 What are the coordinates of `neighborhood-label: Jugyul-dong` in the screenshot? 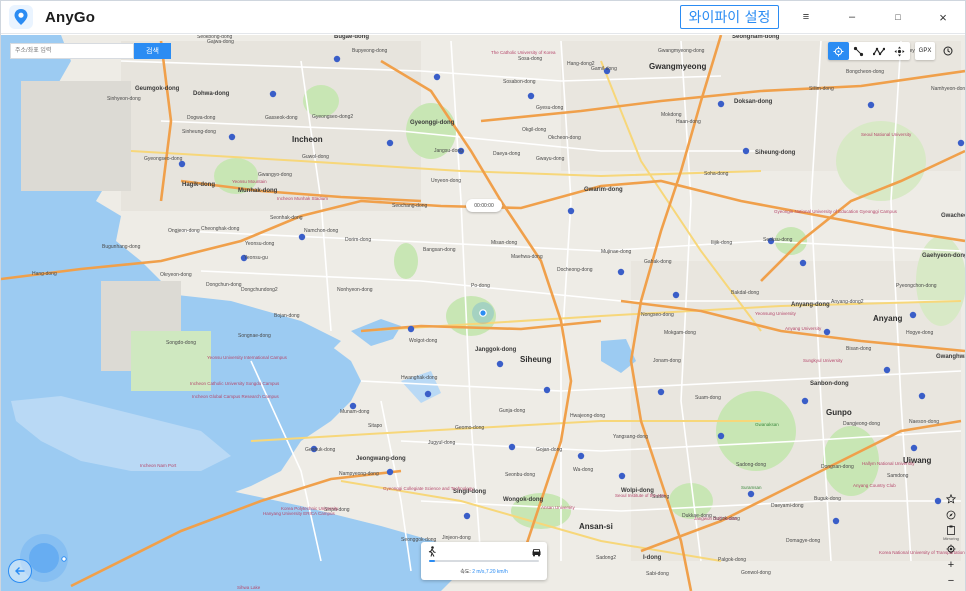 It's located at (442, 443).